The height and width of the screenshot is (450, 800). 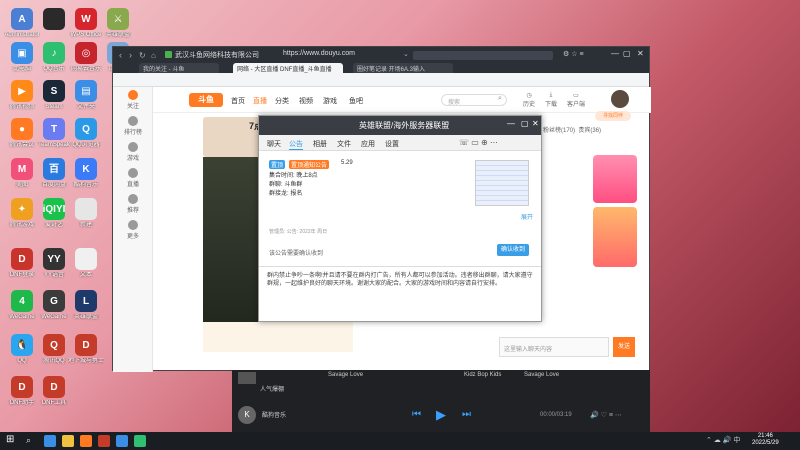 I want to click on promo-badge: 寻找同伴, so click(x=613, y=116).